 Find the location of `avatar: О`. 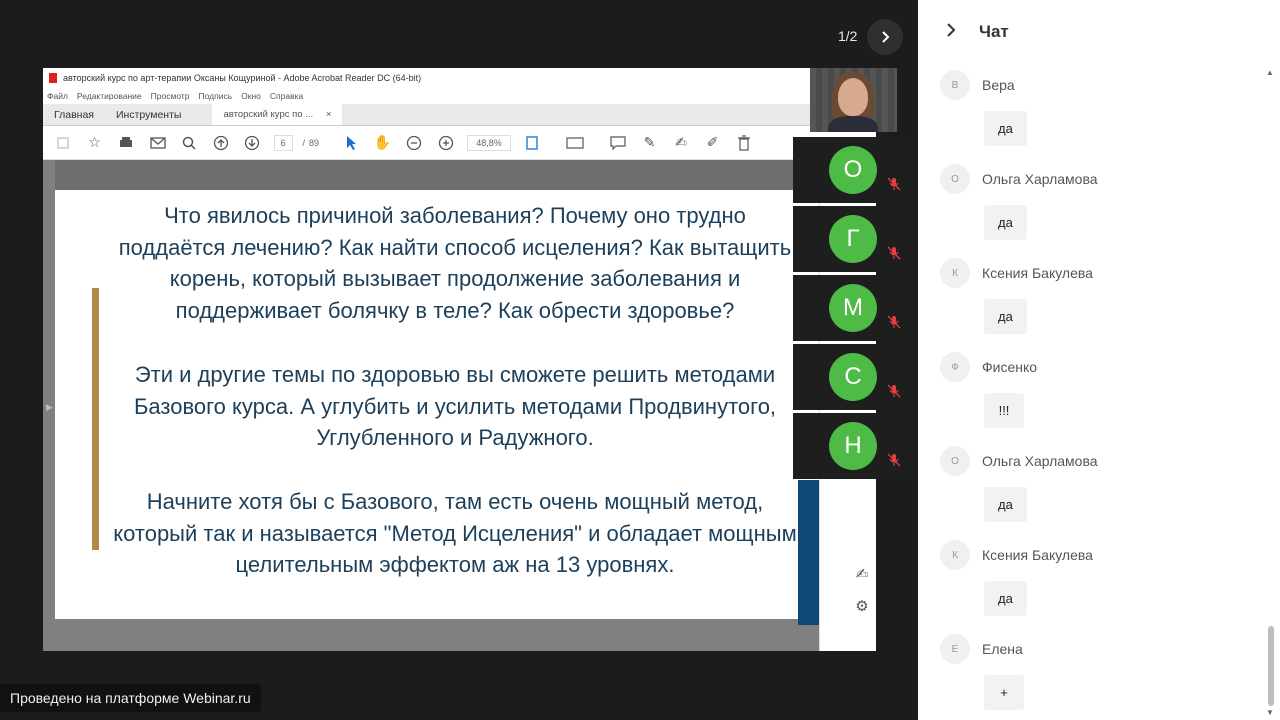

avatar: О is located at coordinates (955, 179).